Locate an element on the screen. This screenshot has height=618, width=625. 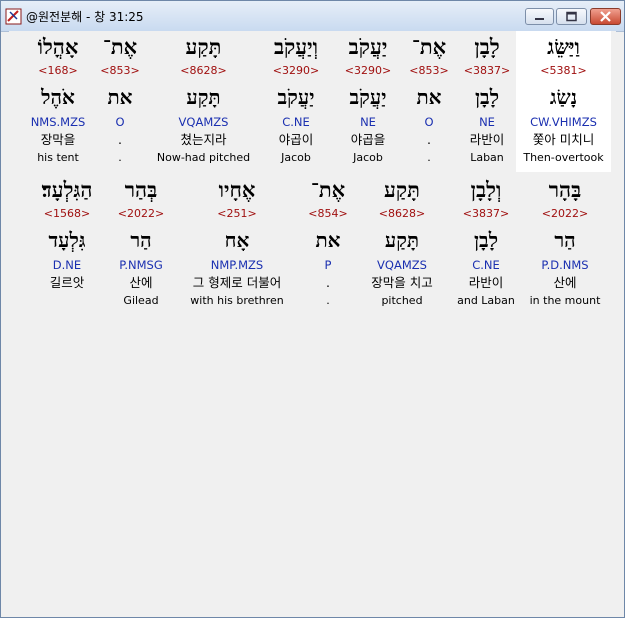
title-bar: @원전분해 - 창 31:25 is located at coordinates (312, 16).